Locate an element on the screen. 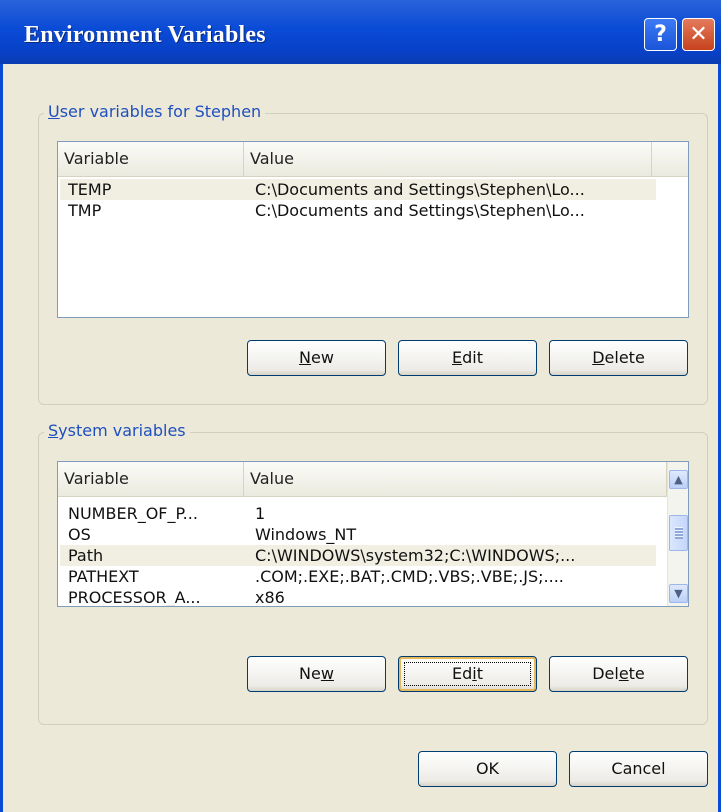 This screenshot has width=721, height=812. user-edit-button: Edit is located at coordinates (467, 358).